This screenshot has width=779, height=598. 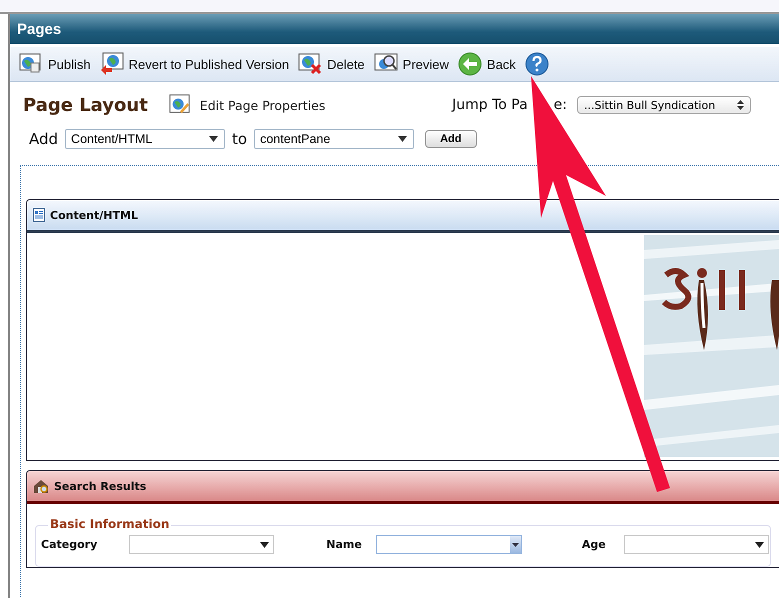 What do you see at coordinates (490, 105) in the screenshot?
I see `jump-label: Jump To Pa` at bounding box center [490, 105].